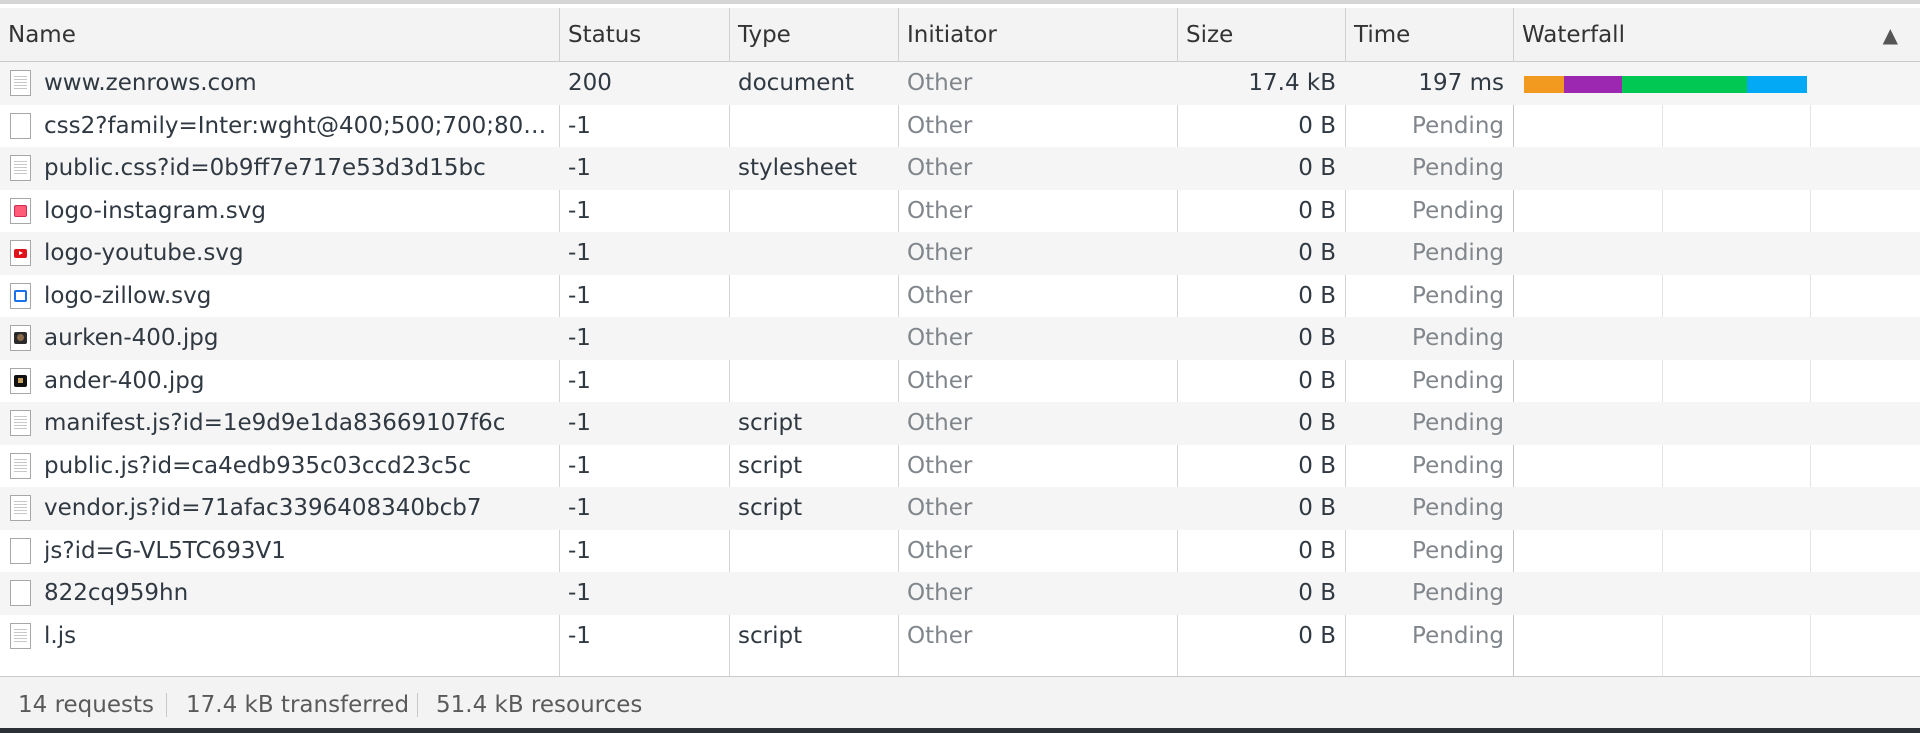 The image size is (1920, 733). What do you see at coordinates (280, 83) in the screenshot?
I see `request-name-cell: www.zenrows.com` at bounding box center [280, 83].